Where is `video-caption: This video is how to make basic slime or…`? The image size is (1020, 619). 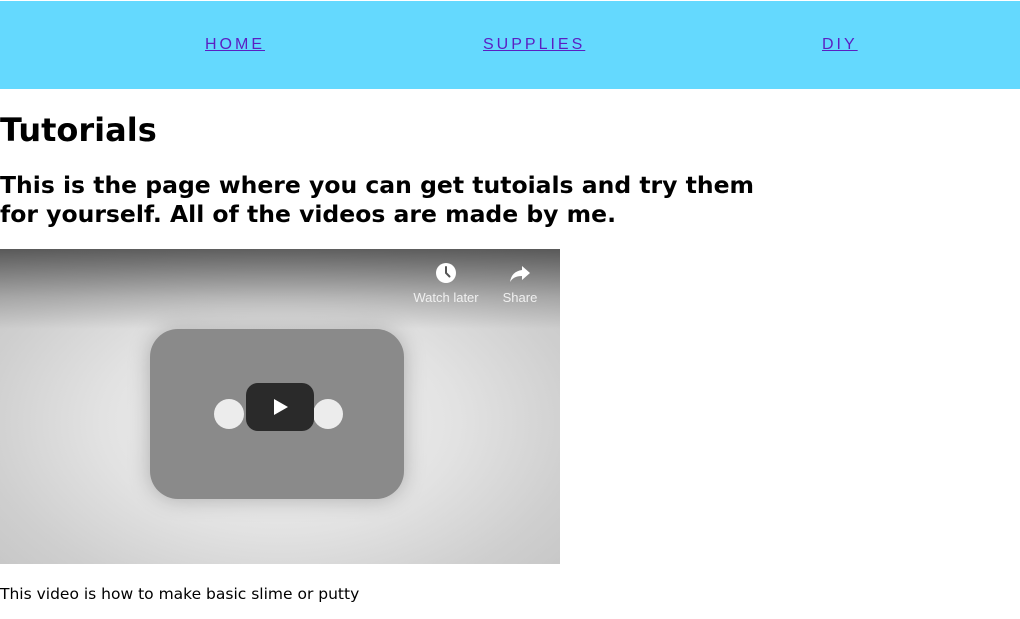 video-caption: This video is how to make basic slime or… is located at coordinates (180, 594).